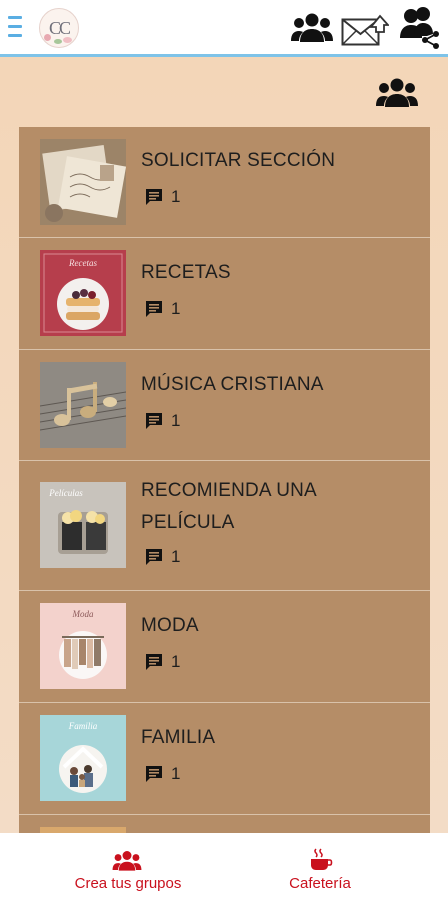 This screenshot has width=448, height=900. I want to click on music-notes-image, so click(83, 405).